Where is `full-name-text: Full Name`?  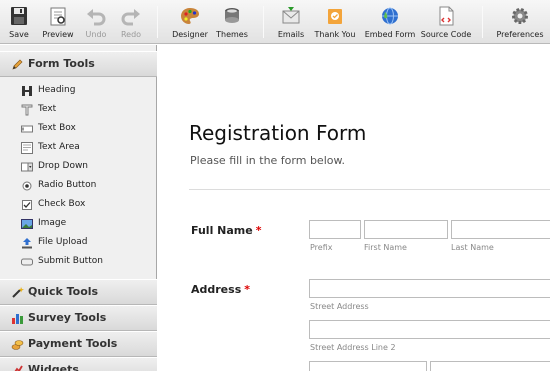
full-name-text: Full Name is located at coordinates (222, 230).